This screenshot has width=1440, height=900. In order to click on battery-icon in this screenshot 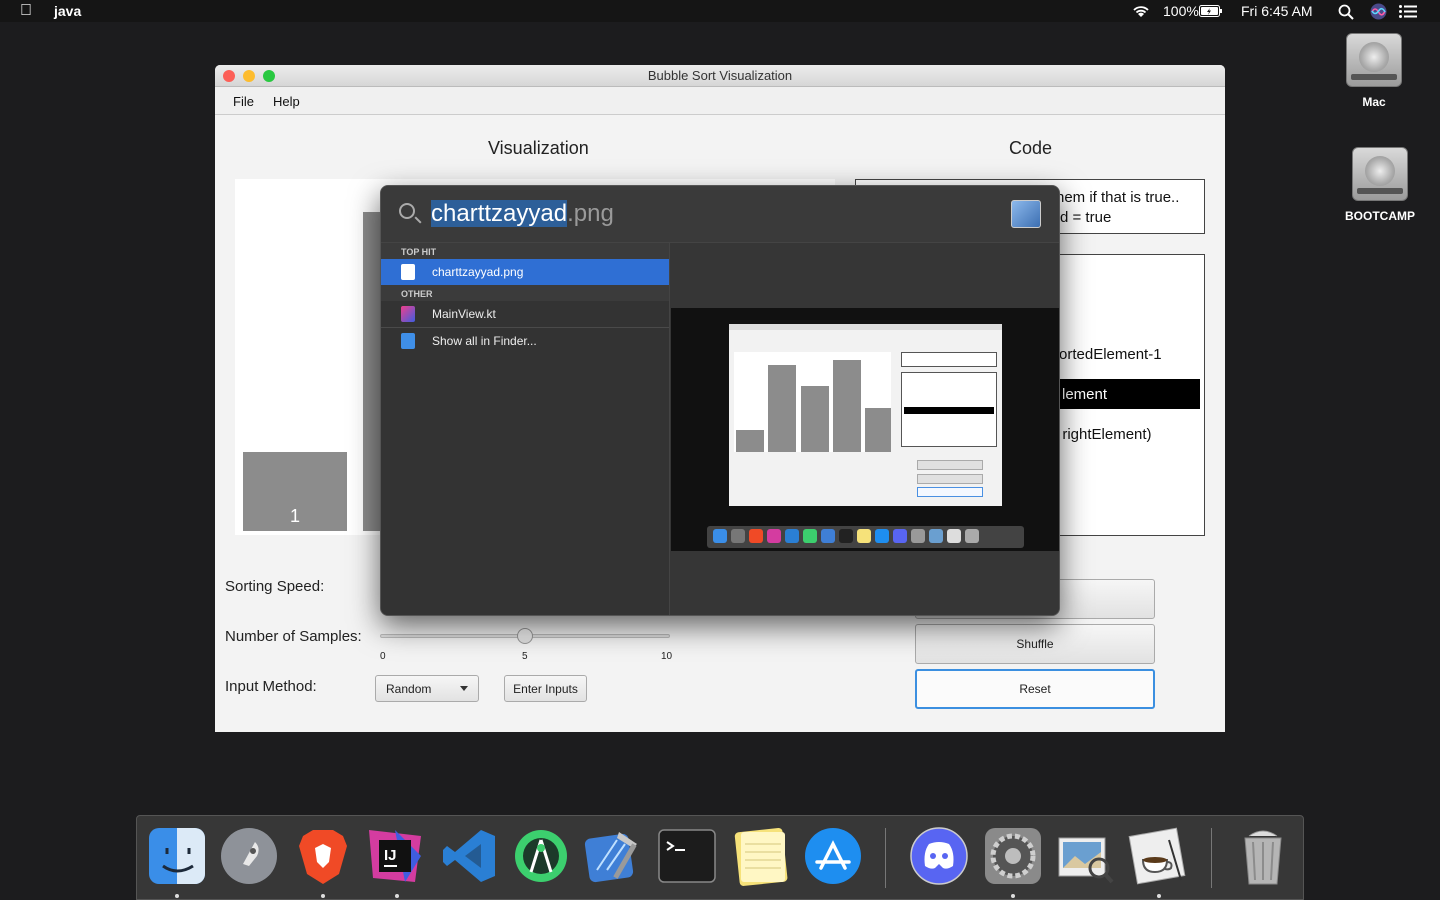, I will do `click(1211, 11)`.